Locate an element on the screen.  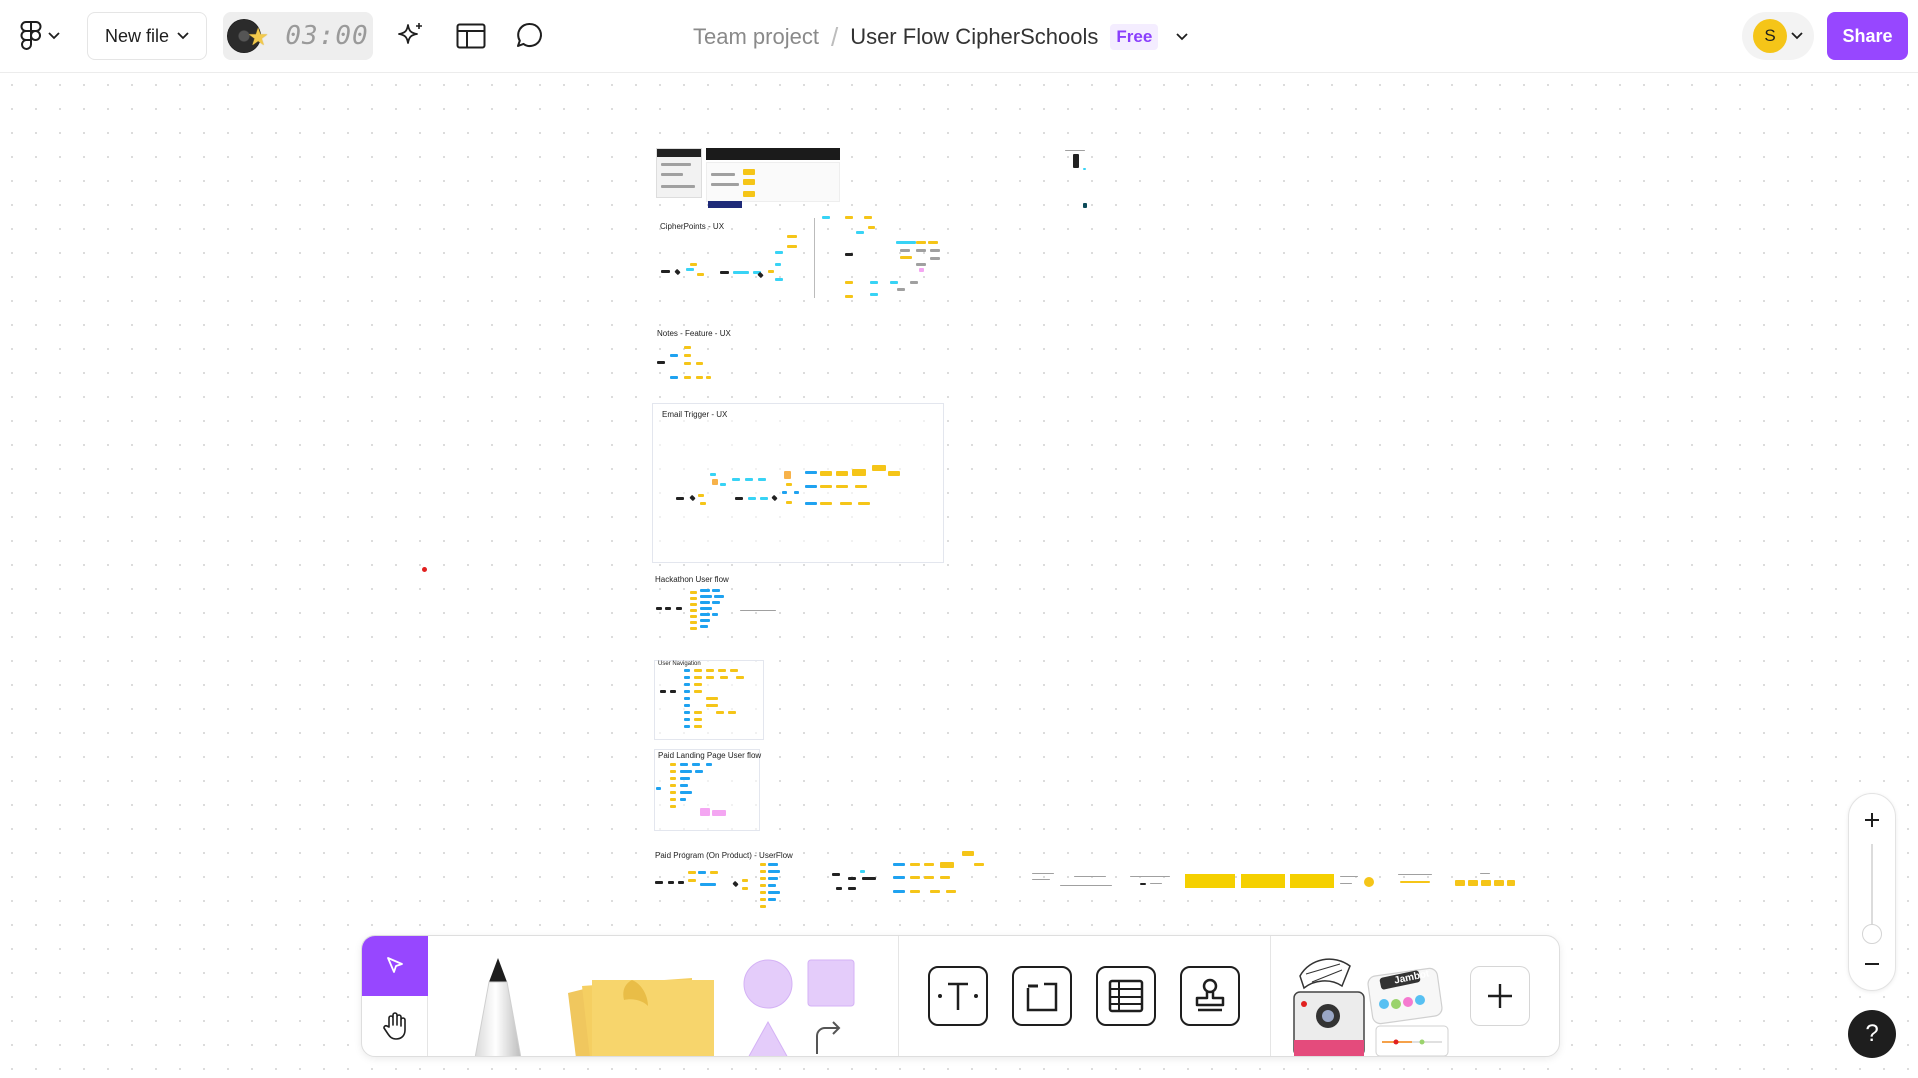
cursor-tools is located at coordinates (395, 996).